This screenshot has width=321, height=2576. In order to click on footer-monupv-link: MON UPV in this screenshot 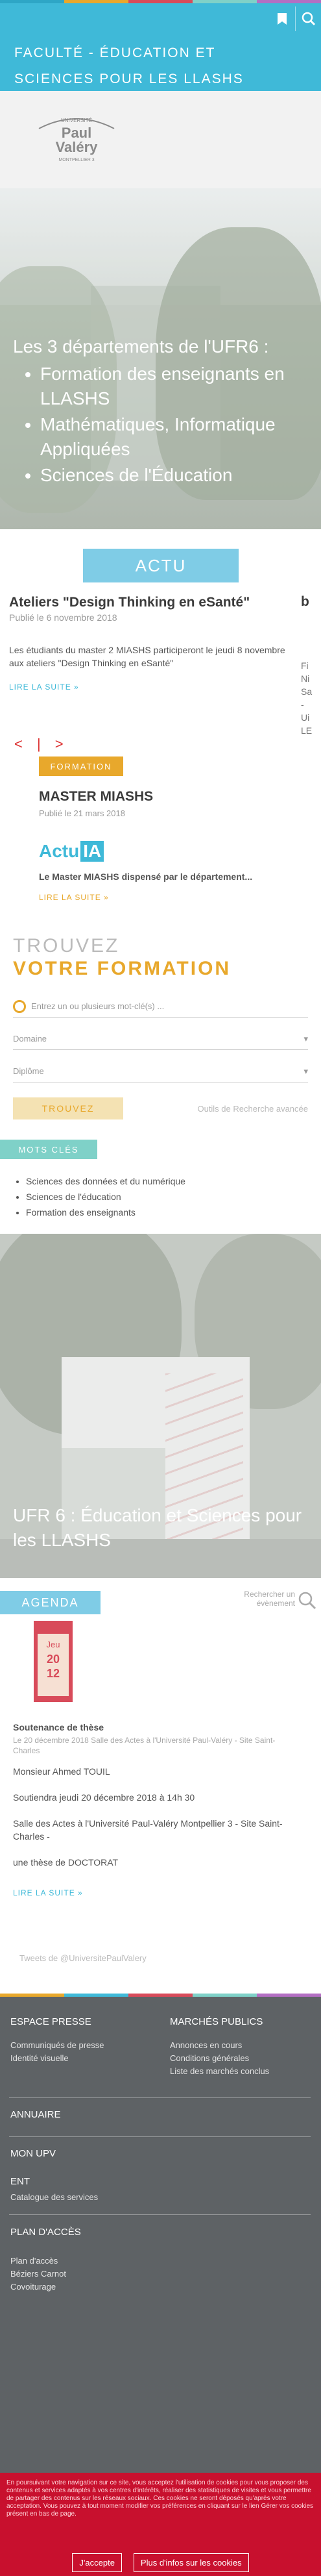, I will do `click(33, 2153)`.